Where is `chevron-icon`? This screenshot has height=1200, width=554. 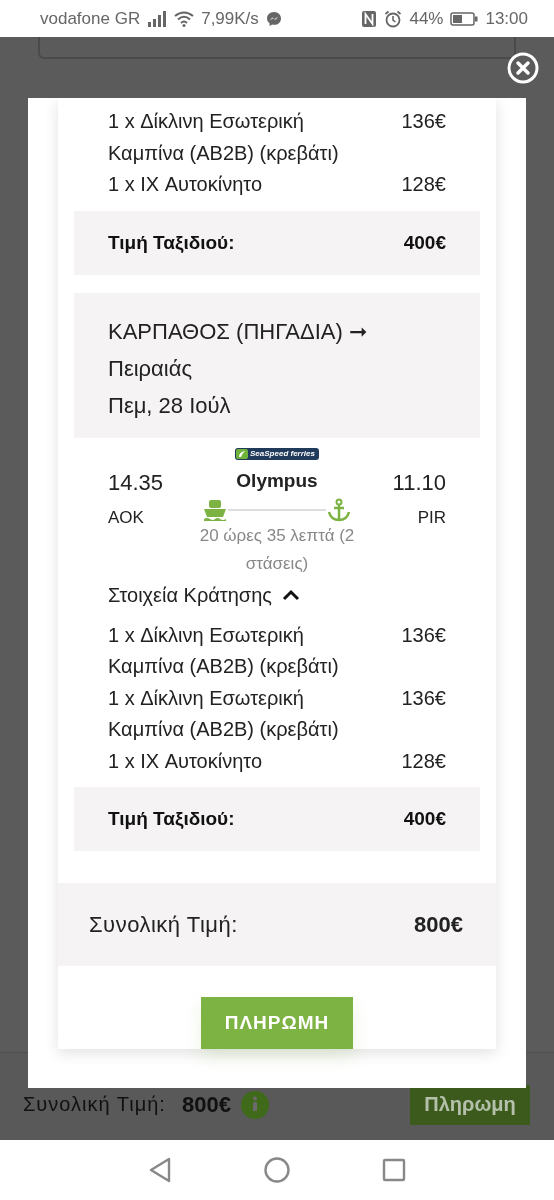 chevron-icon is located at coordinates (291, 594).